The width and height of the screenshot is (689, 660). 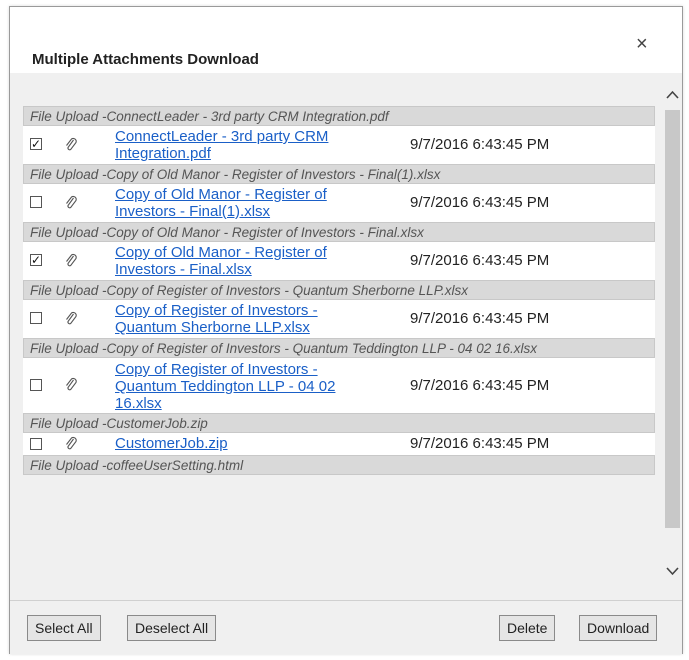 I want to click on dialog-footer: Select All Deselect All Delete Download, so click(x=346, y=627).